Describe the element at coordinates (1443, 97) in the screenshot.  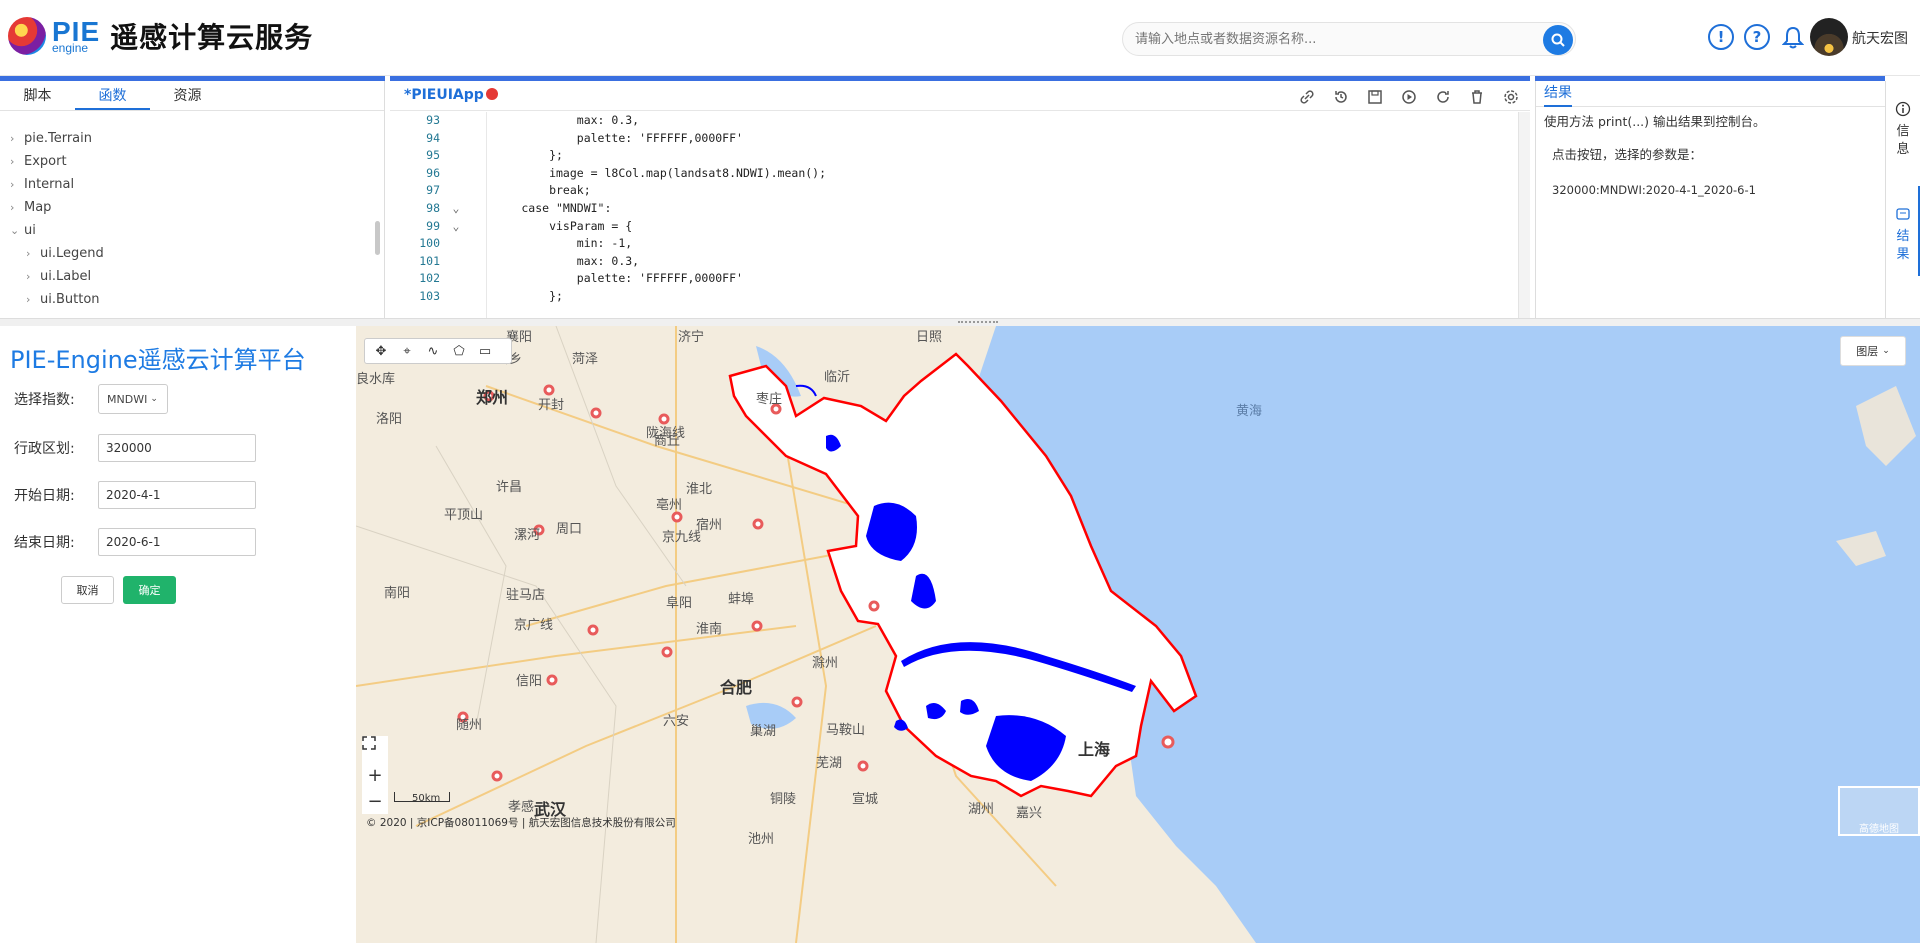
I see `refresh-icon` at that location.